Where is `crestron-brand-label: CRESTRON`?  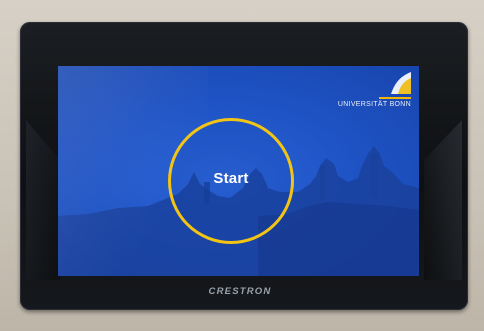 crestron-brand-label: CRESTRON is located at coordinates (240, 291).